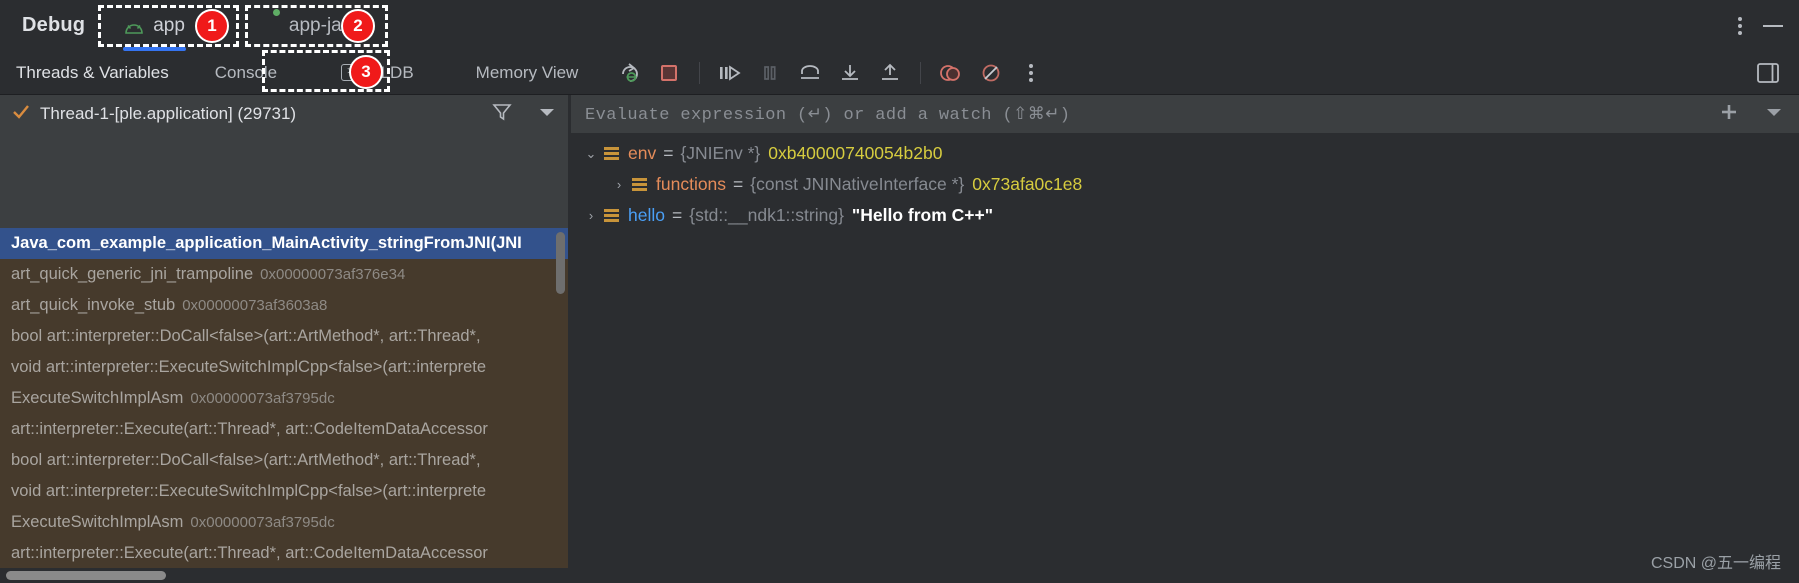 Image resolution: width=1799 pixels, height=583 pixels. I want to click on thread-controls, so click(524, 114).